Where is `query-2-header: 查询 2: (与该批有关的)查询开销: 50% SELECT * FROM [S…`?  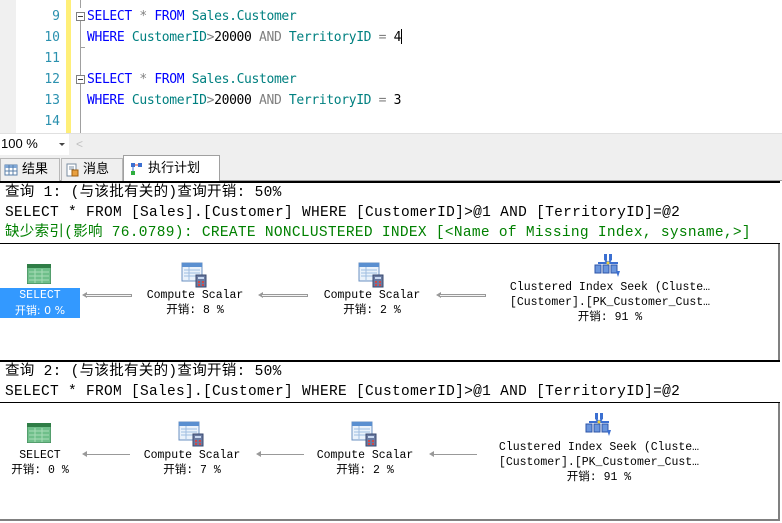 query-2-header: 查询 2: (与该批有关的)查询开销: 50% SELECT * FROM [S… is located at coordinates (390, 381).